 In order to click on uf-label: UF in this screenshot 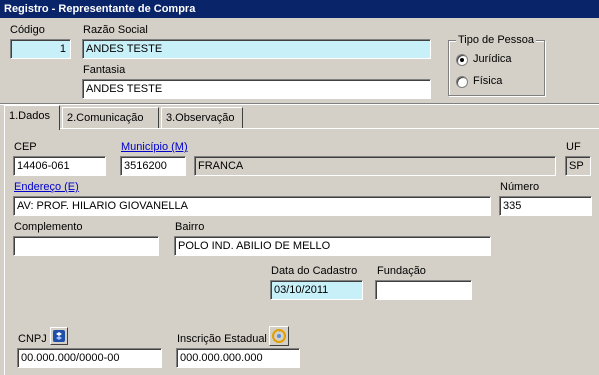, I will do `click(573, 147)`.